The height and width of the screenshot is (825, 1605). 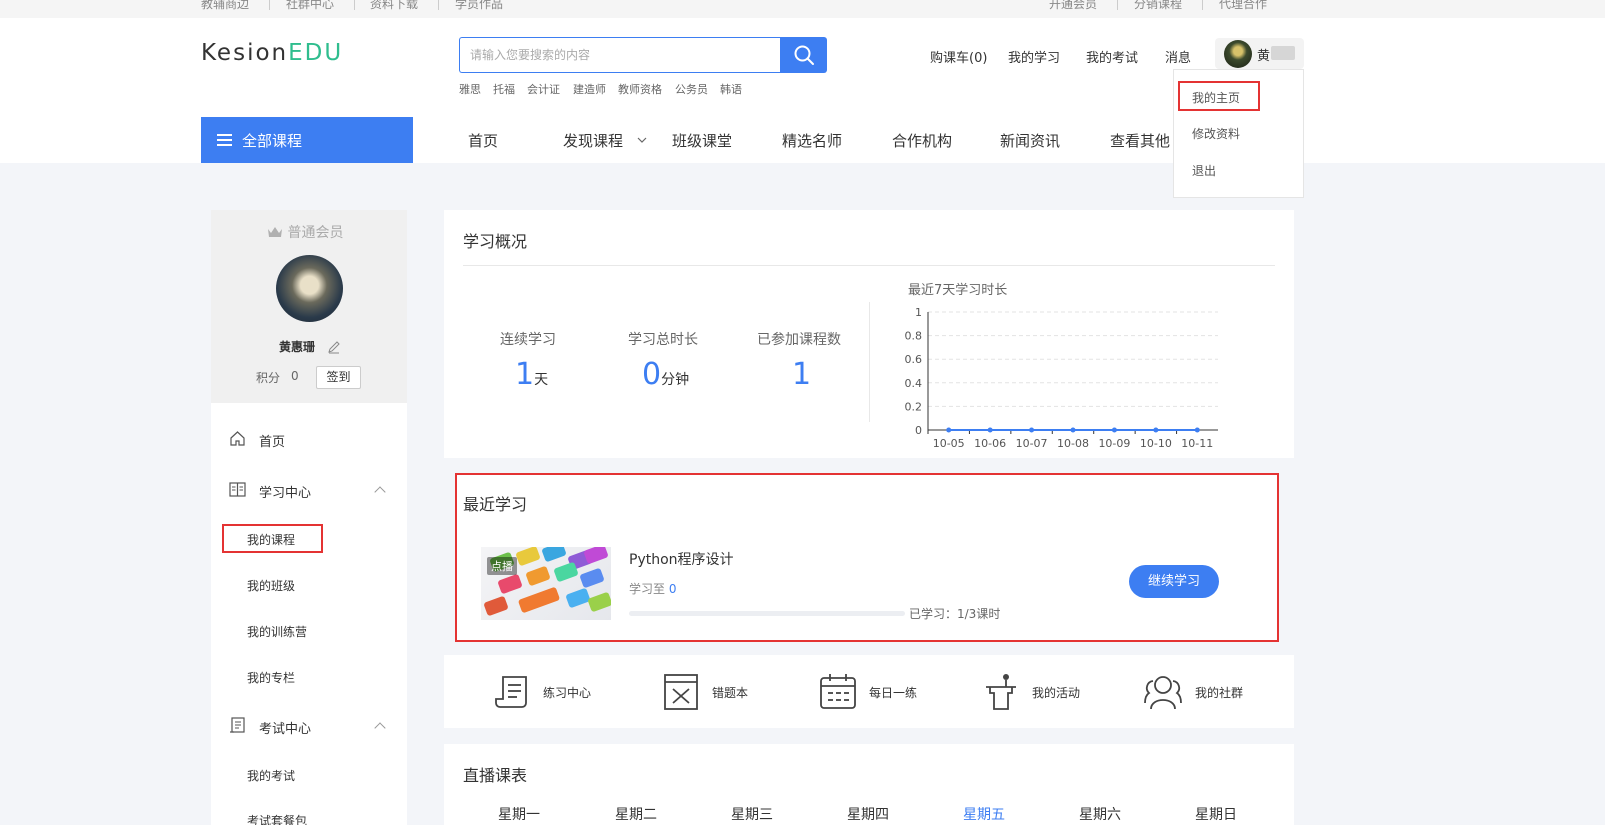 I want to click on nav-teachers: 精选名师, so click(x=812, y=140).